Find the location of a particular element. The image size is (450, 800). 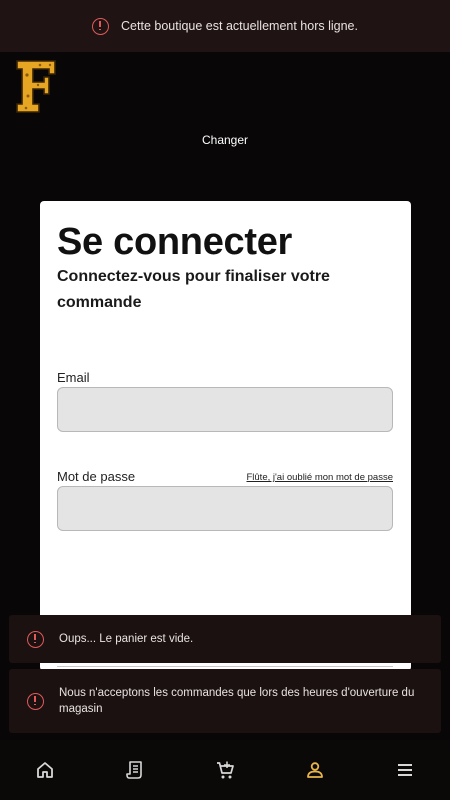

password-label: Mot de passe is located at coordinates (96, 476).